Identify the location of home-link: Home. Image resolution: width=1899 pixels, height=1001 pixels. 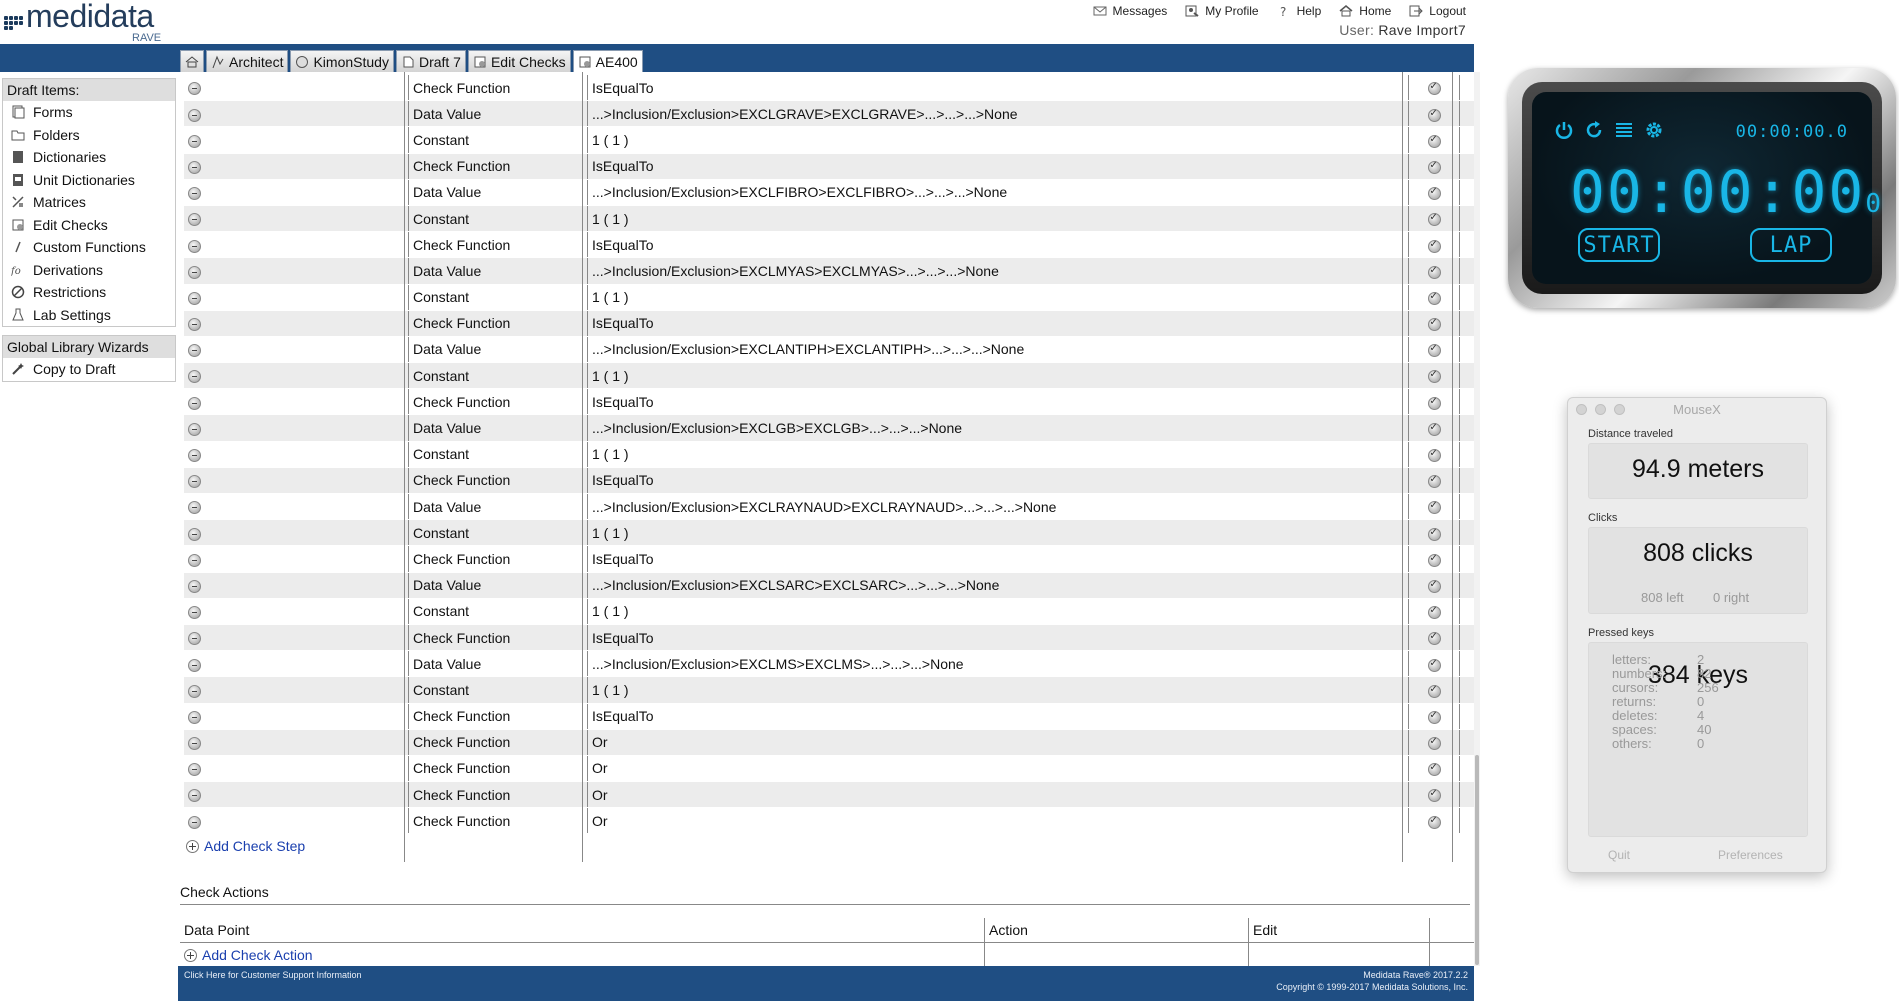
(1365, 11).